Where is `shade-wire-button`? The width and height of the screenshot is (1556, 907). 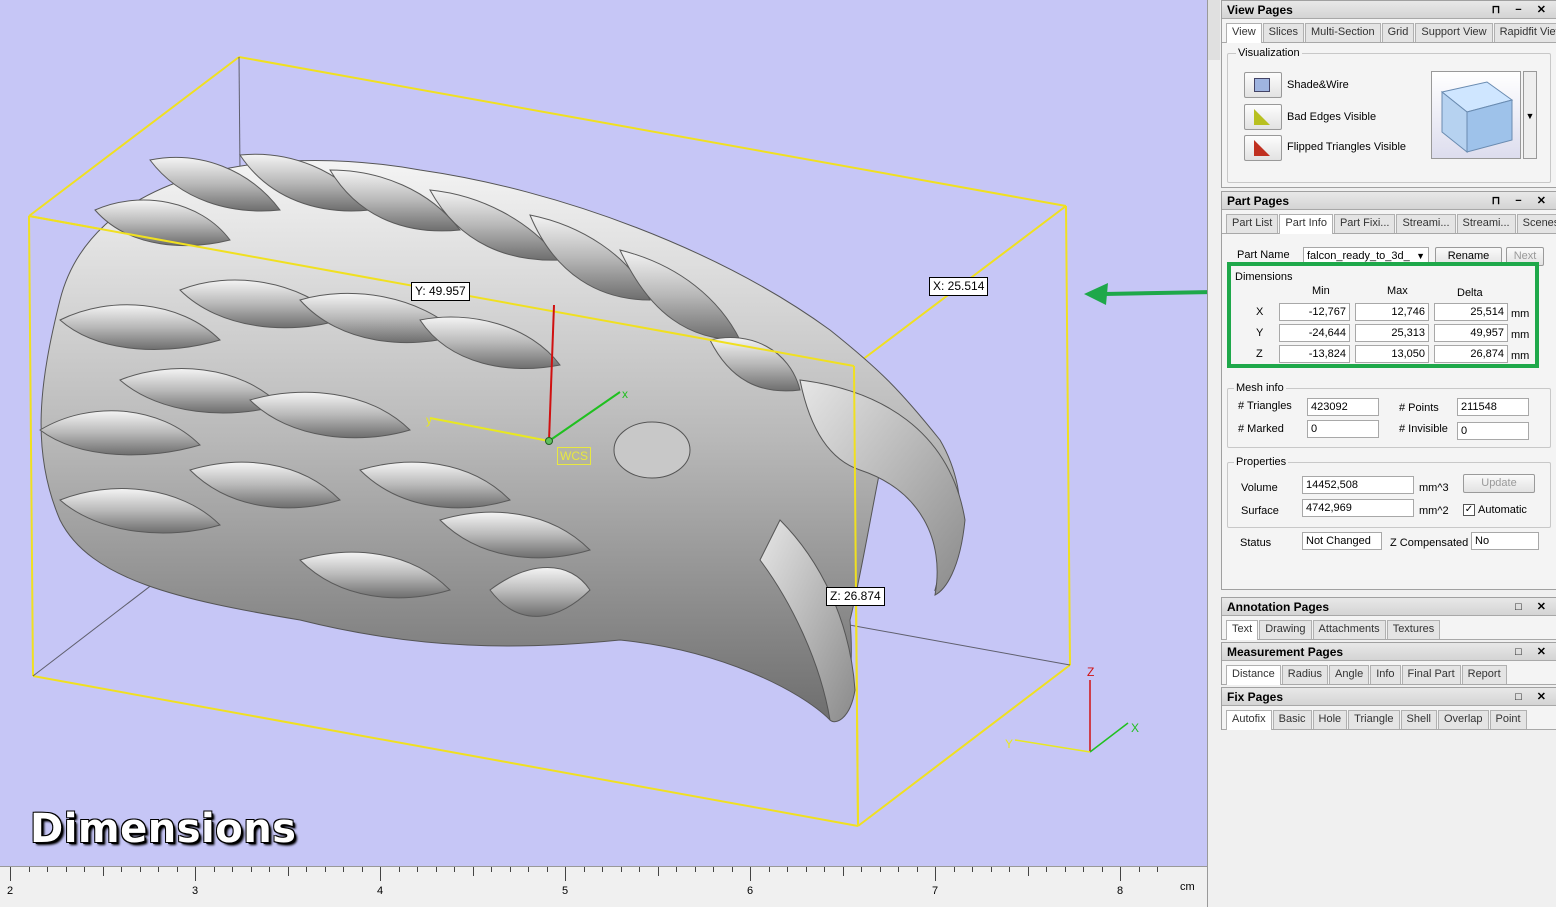
shade-wire-button is located at coordinates (1263, 85).